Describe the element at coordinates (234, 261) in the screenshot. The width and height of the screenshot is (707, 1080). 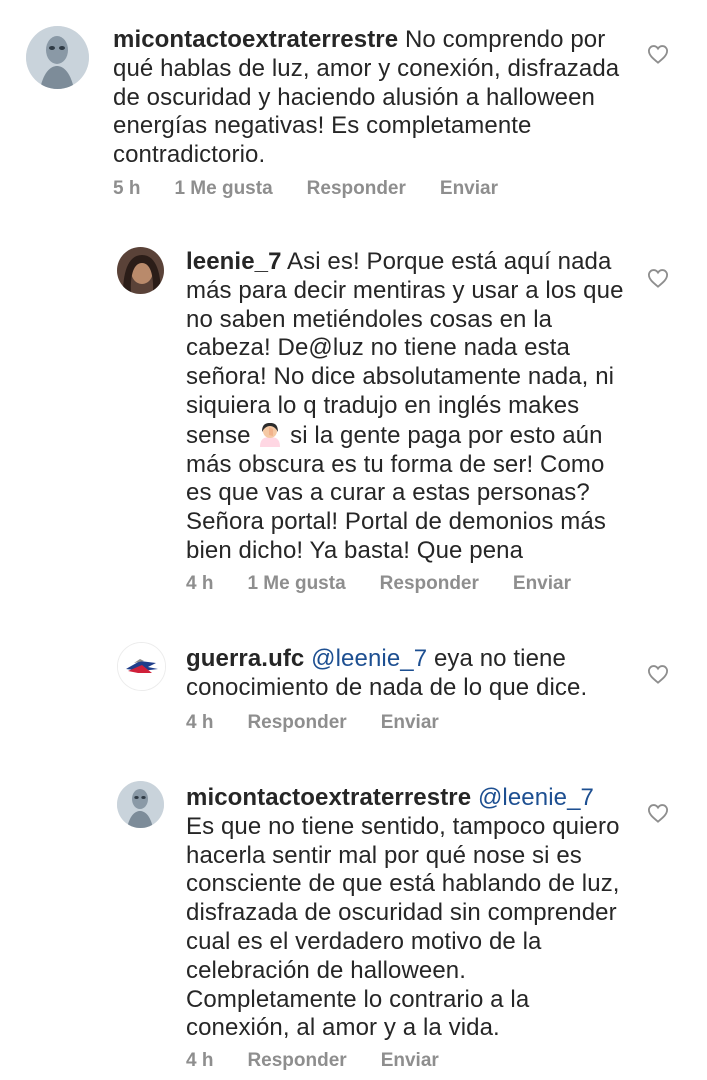
I see `username-link: leenie_7` at that location.